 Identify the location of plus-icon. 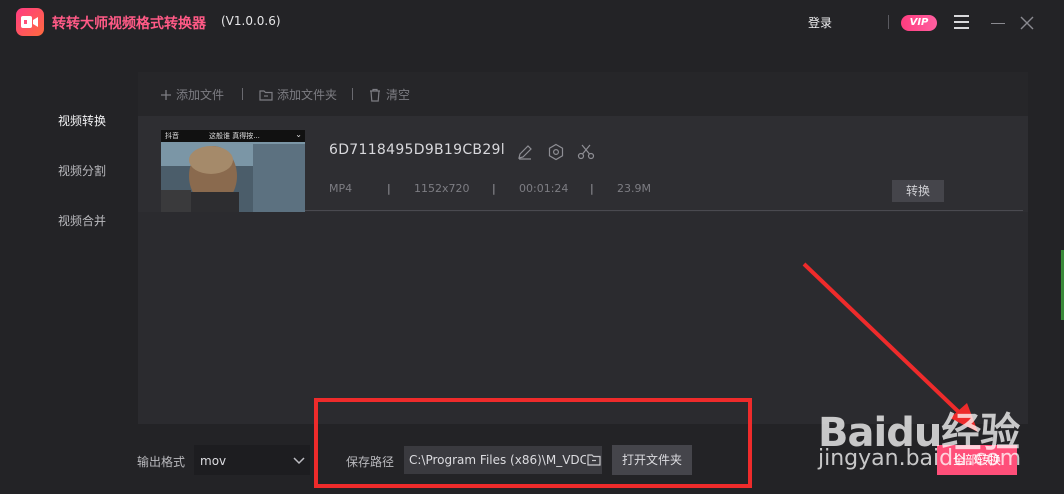
(166, 94).